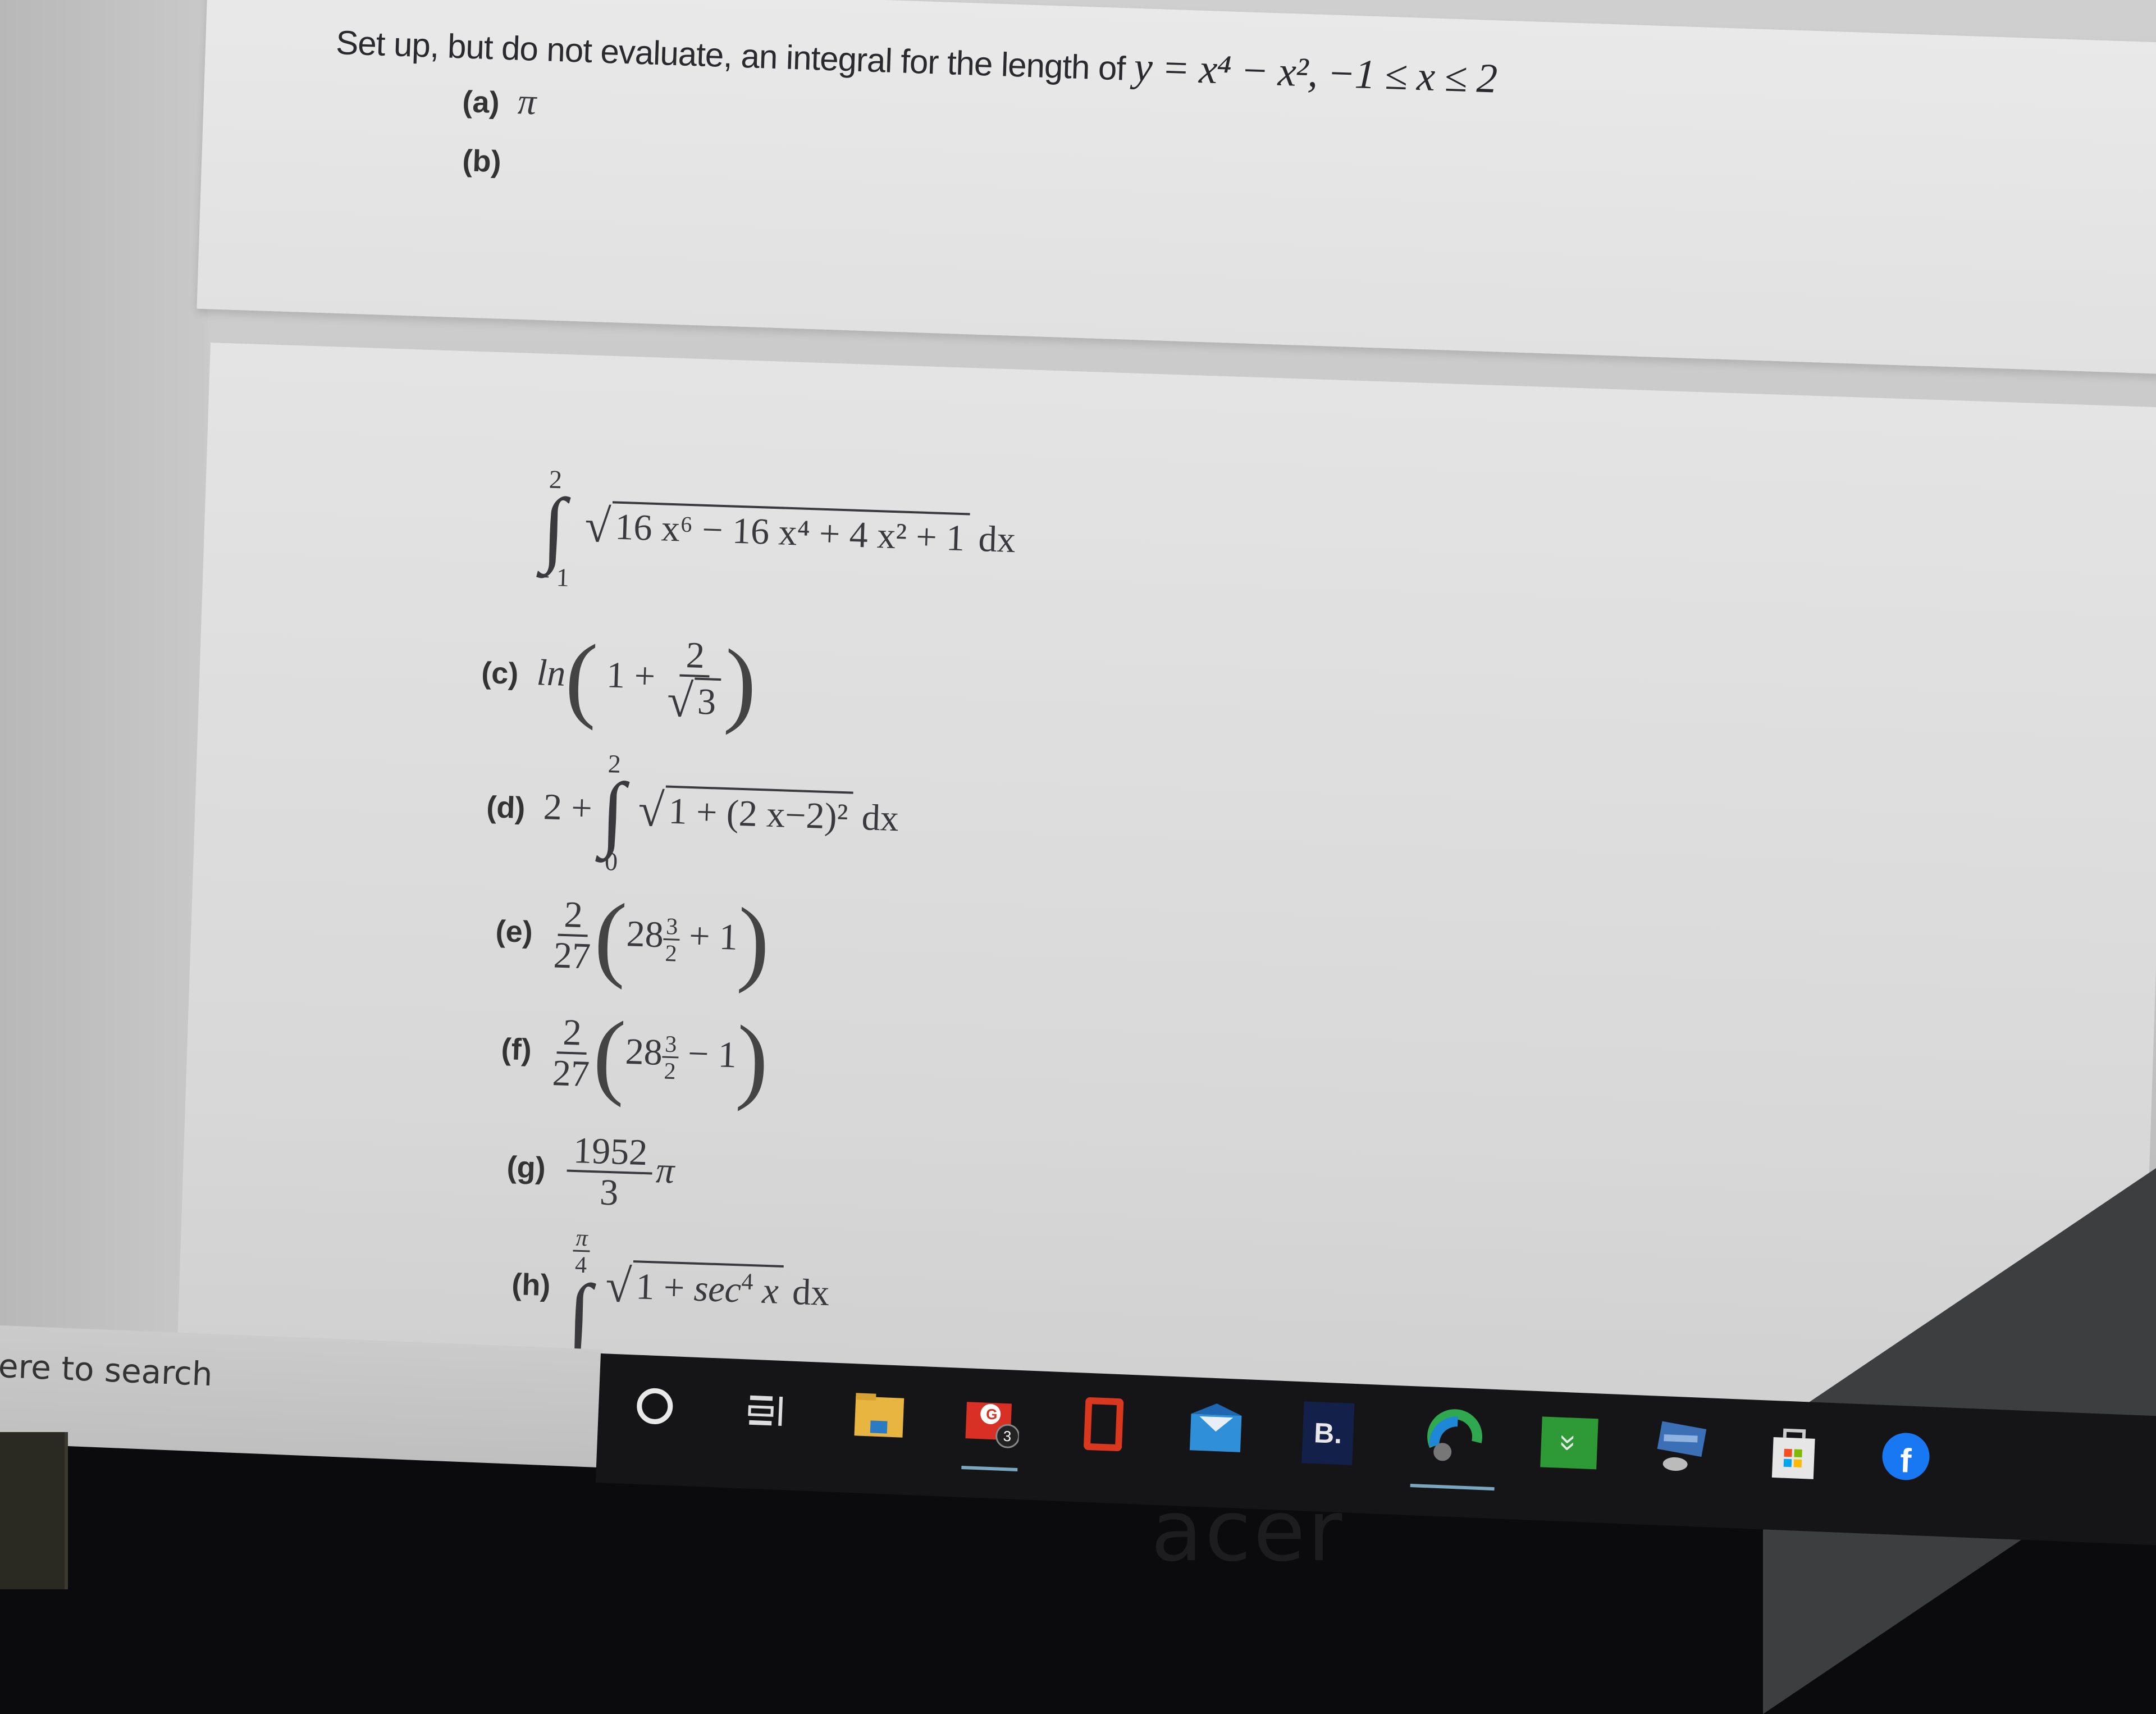 Image resolution: width=2156 pixels, height=1714 pixels. What do you see at coordinates (632, 939) in the screenshot?
I see `option-e: (e) 2 27 (28 3 2 + 1)` at bounding box center [632, 939].